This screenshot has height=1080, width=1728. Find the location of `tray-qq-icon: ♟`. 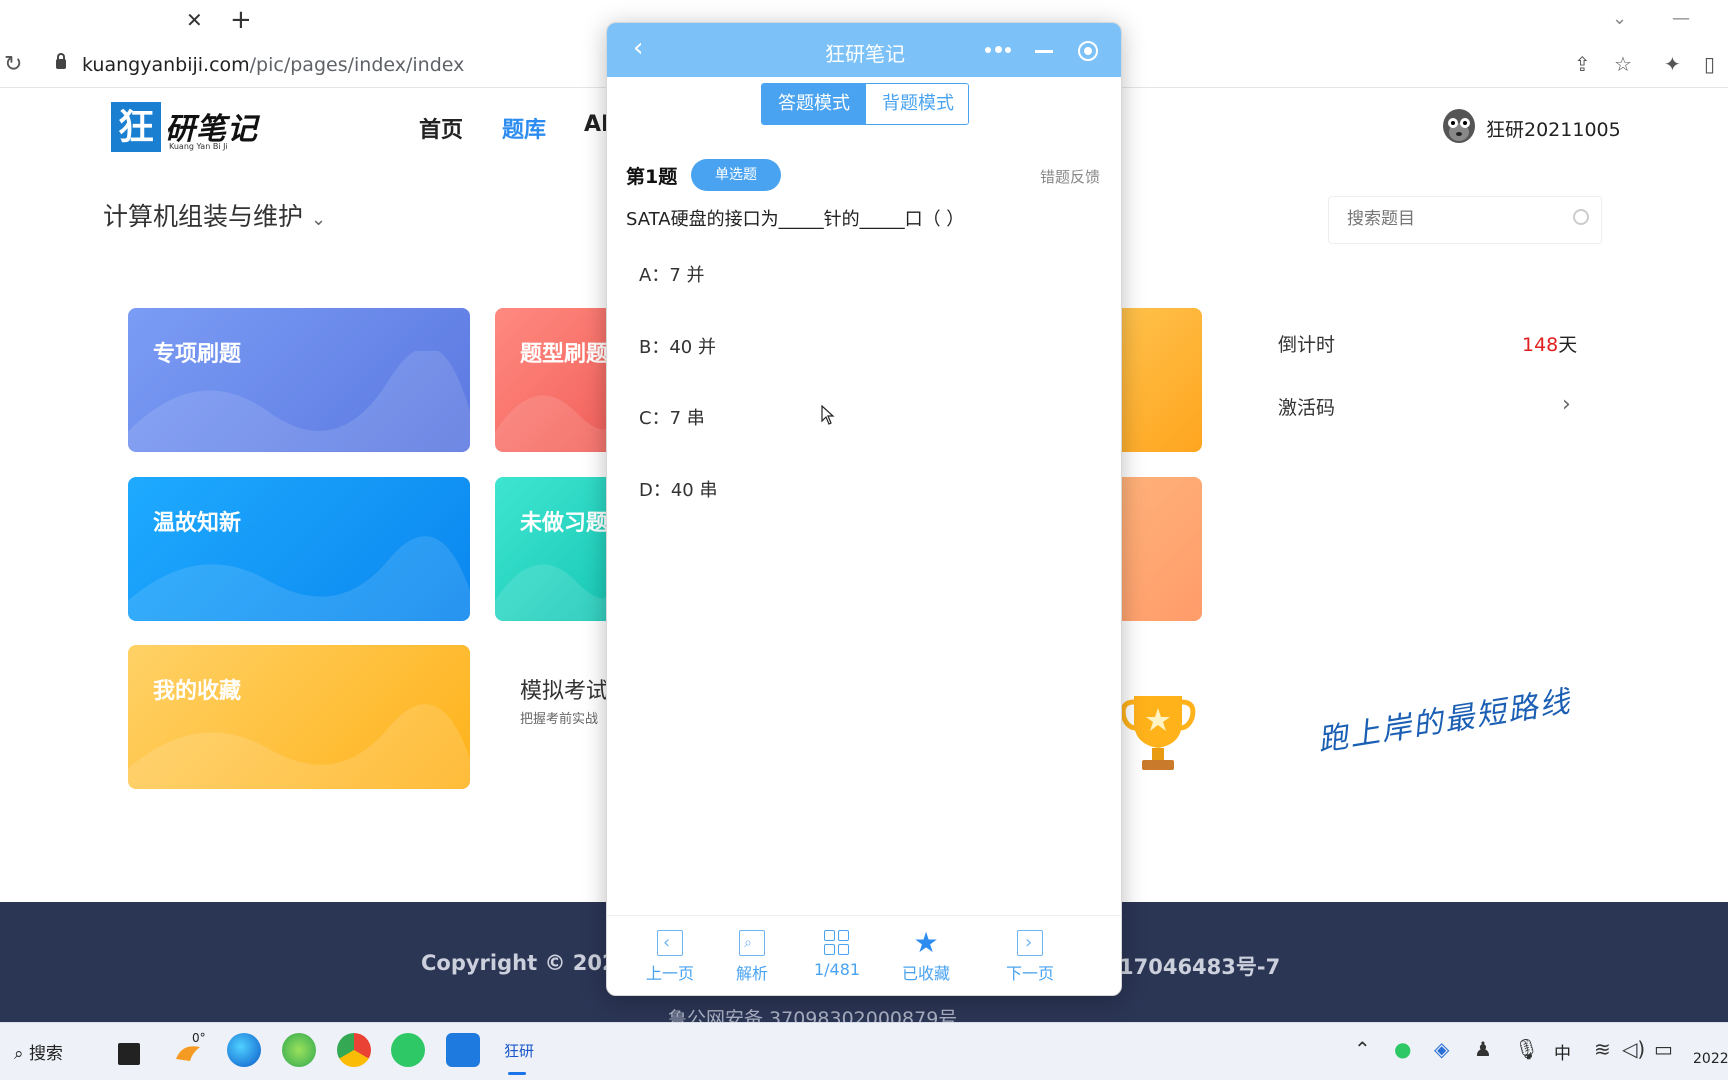

tray-qq-icon: ♟ is located at coordinates (1483, 1049).